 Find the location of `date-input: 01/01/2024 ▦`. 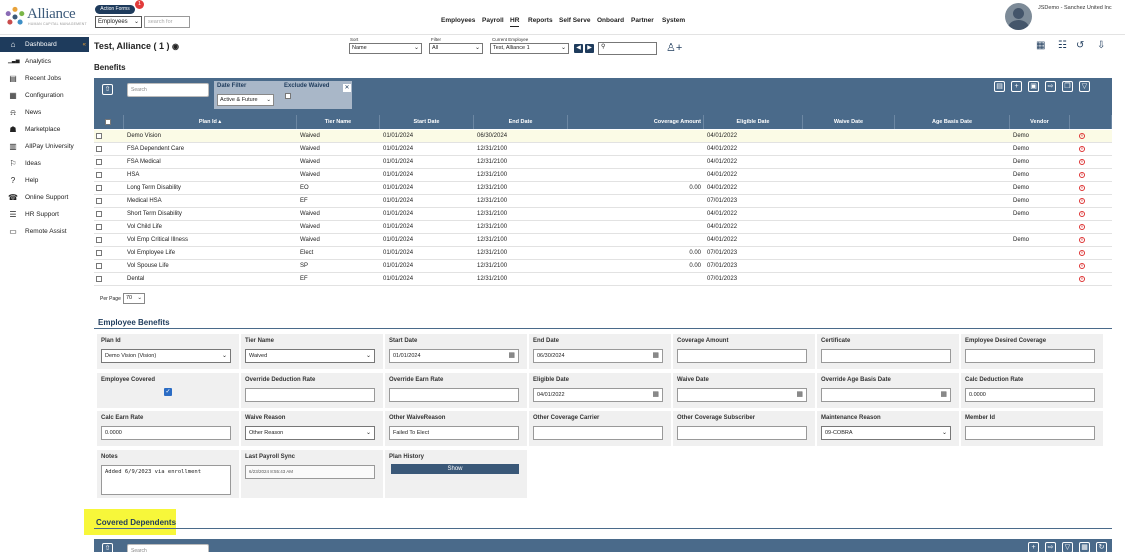

date-input: 01/01/2024 ▦ is located at coordinates (454, 356).